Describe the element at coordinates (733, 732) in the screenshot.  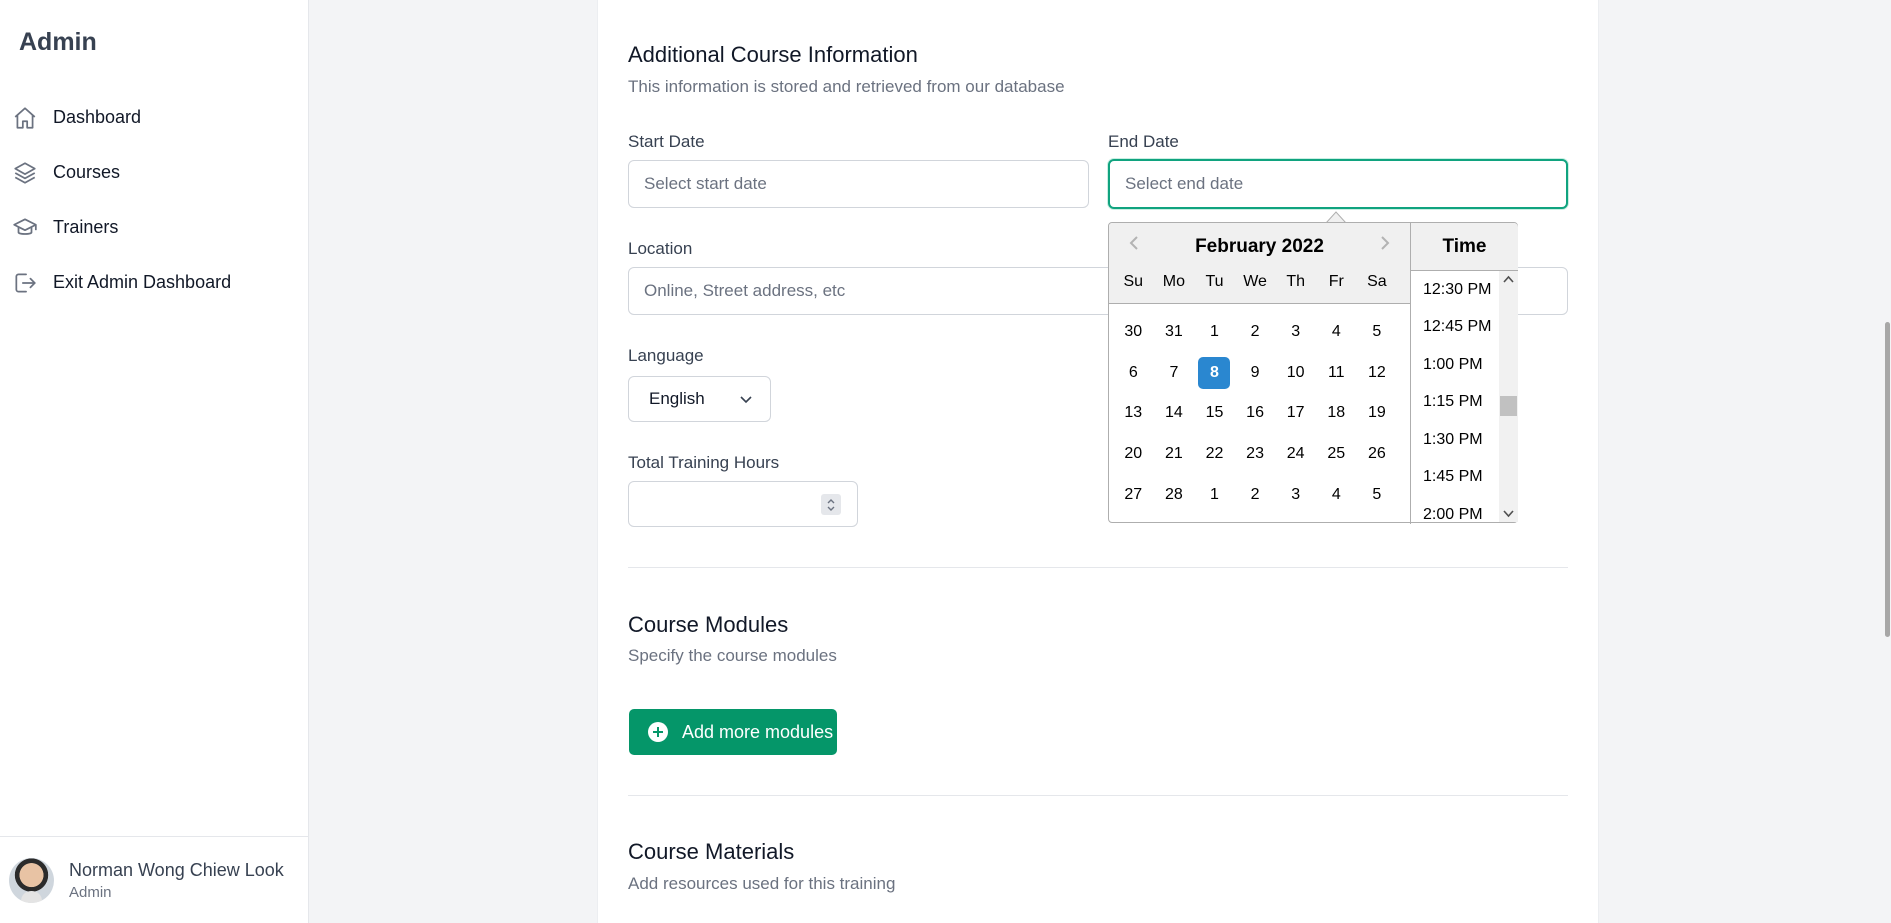
I see `add-modules-button: Add more modules` at that location.